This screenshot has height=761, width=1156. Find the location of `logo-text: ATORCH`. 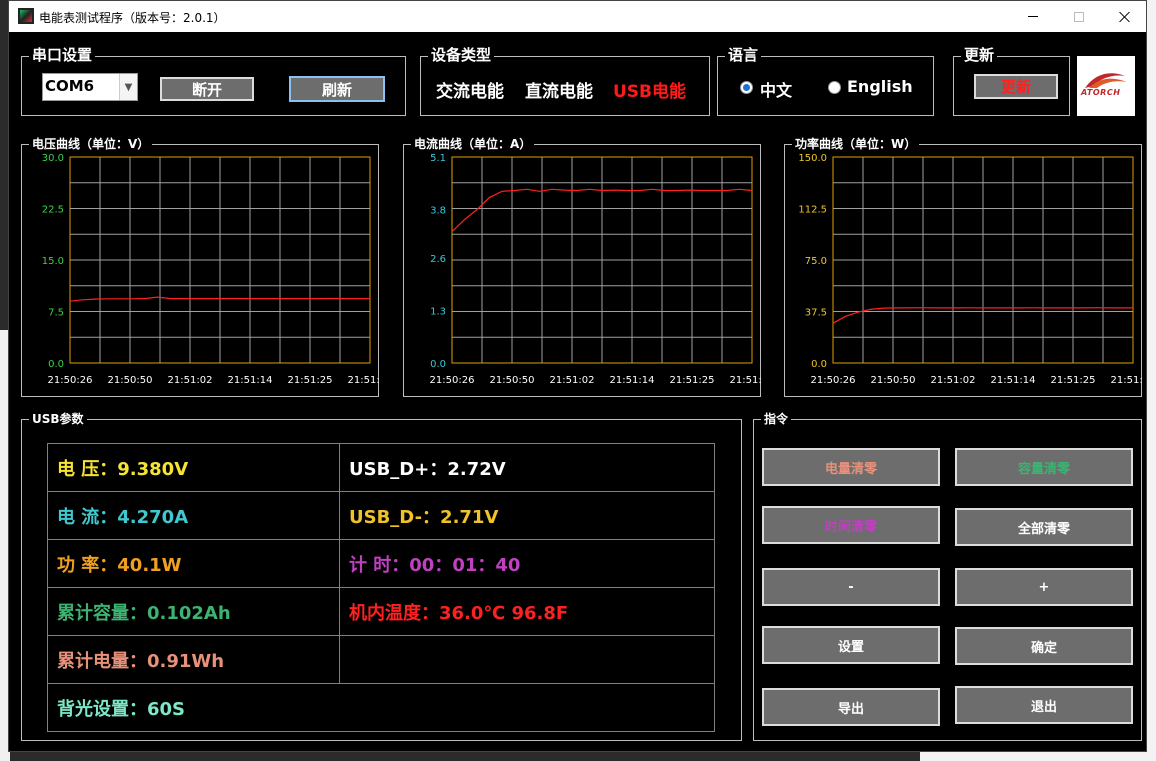

logo-text: ATORCH is located at coordinates (1101, 92).